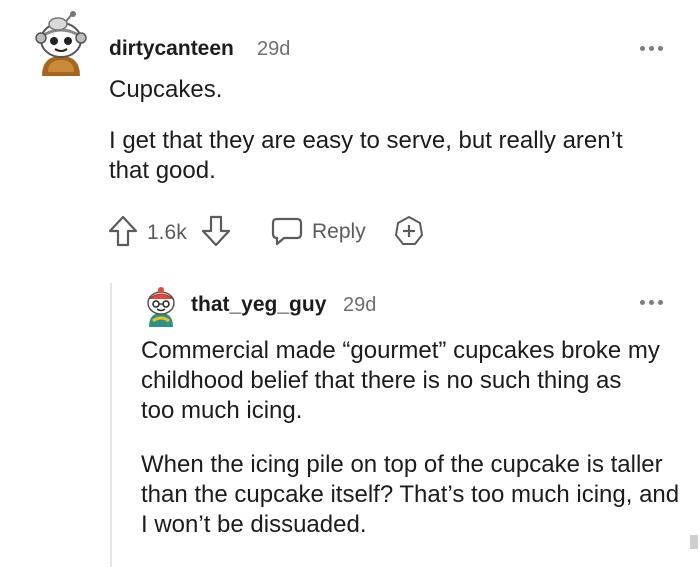 Image resolution: width=700 pixels, height=567 pixels. I want to click on comment-username: dirtycanteen, so click(171, 49).